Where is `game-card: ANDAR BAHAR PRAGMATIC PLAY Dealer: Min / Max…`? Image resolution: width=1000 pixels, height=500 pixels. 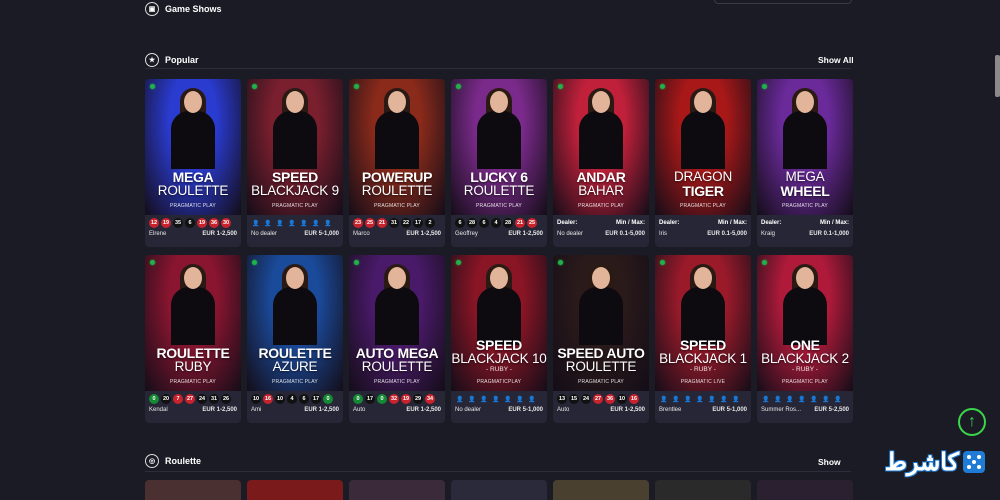 game-card: ANDAR BAHAR PRAGMATIC PLAY Dealer: Min / Max… is located at coordinates (601, 163).